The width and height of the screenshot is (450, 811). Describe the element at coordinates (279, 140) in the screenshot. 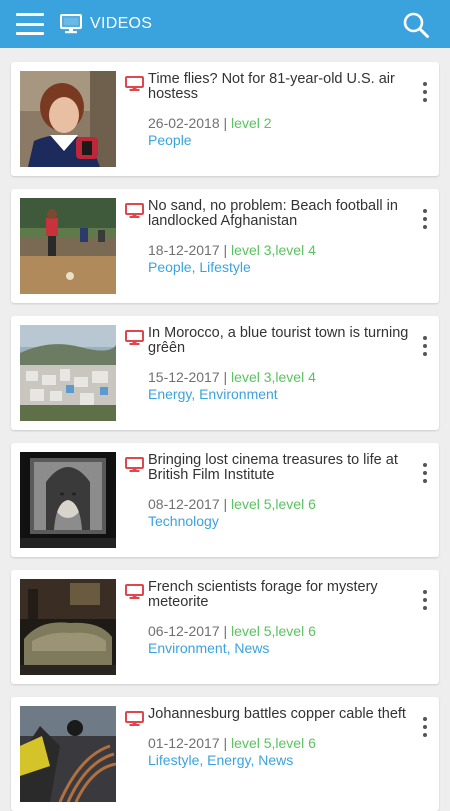

I see `video-categories: People` at that location.